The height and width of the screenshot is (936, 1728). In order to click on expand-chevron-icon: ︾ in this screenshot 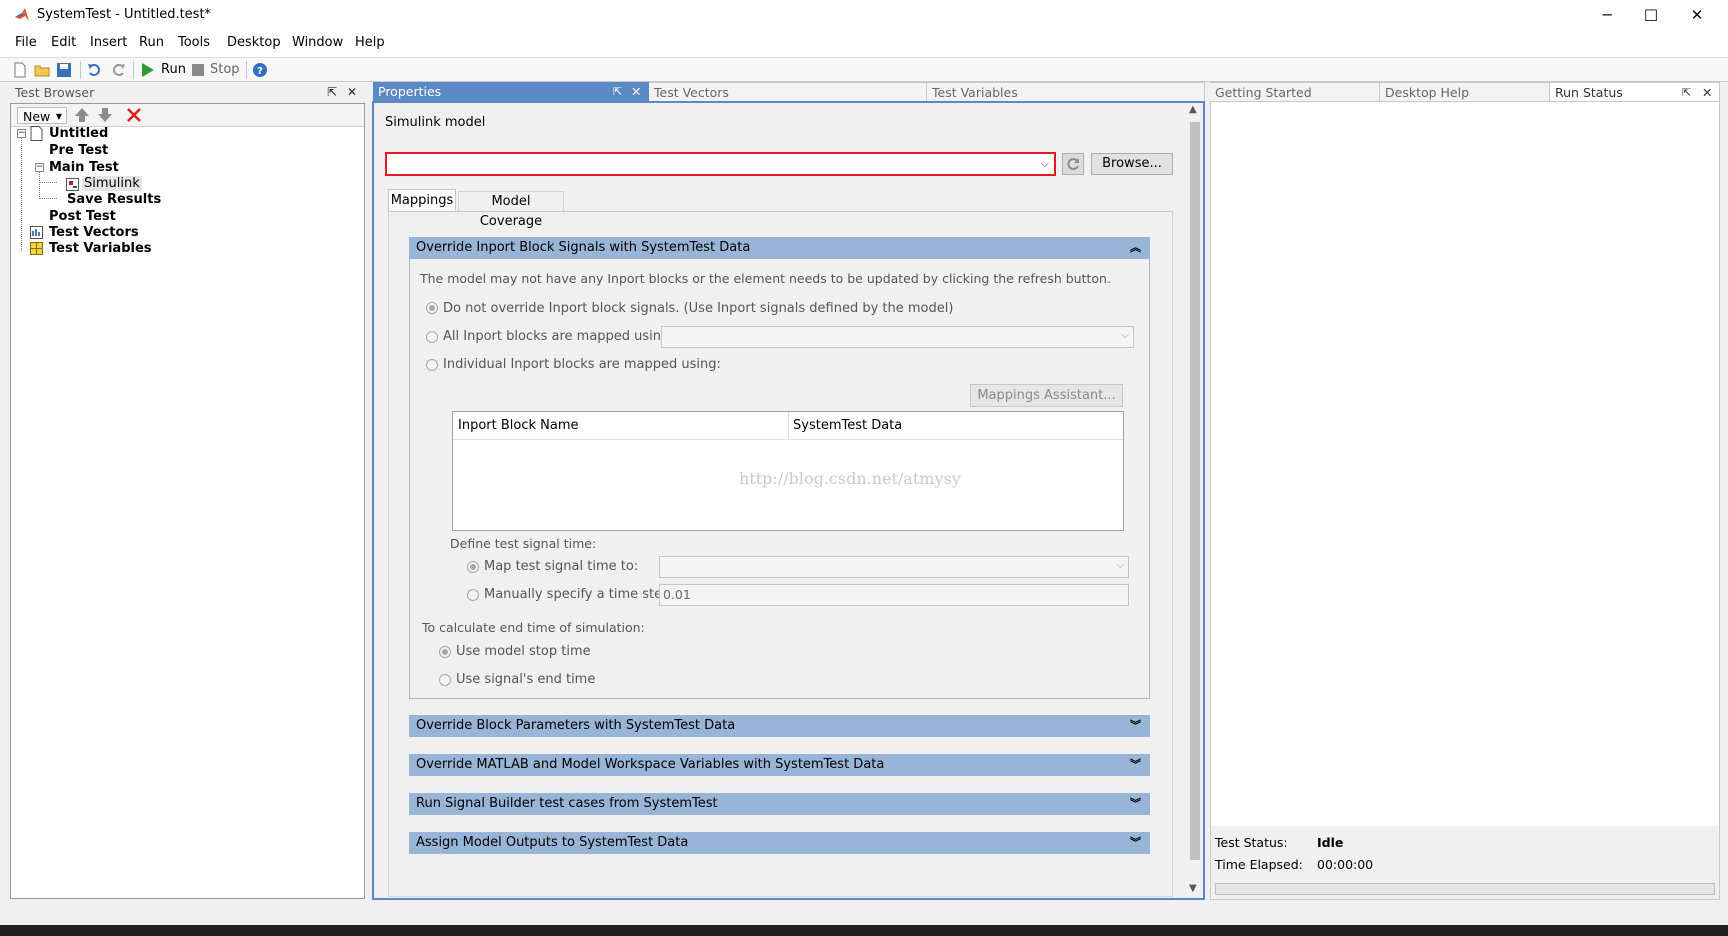, I will do `click(1135, 725)`.